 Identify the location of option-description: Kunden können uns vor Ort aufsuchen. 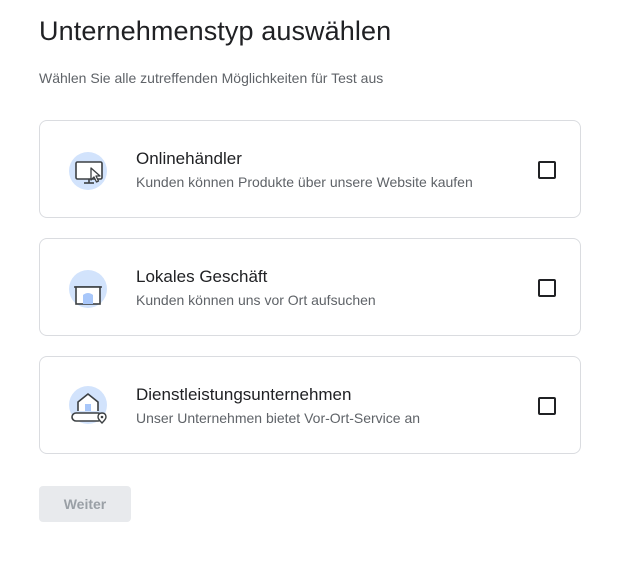
(256, 300).